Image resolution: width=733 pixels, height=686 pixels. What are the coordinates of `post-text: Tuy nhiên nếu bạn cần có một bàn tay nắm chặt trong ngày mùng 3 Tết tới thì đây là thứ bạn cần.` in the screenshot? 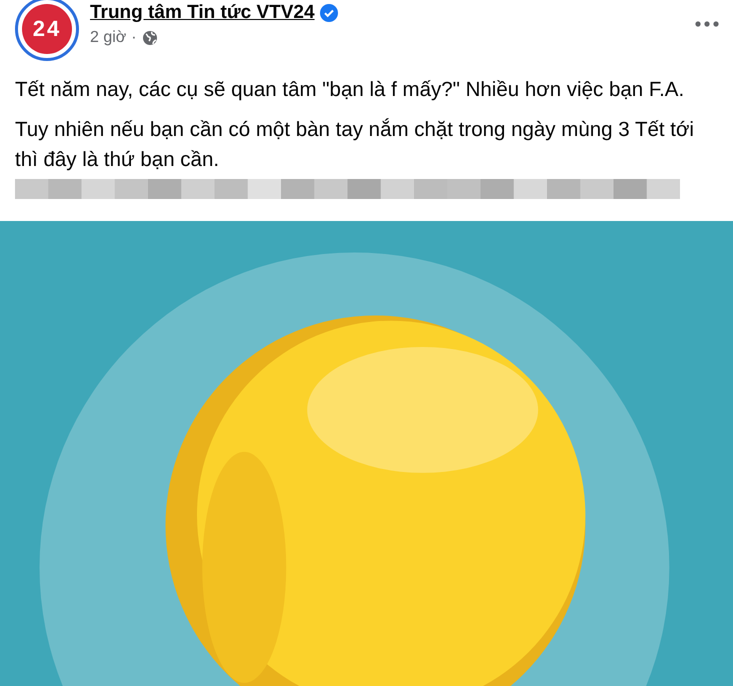 It's located at (355, 145).